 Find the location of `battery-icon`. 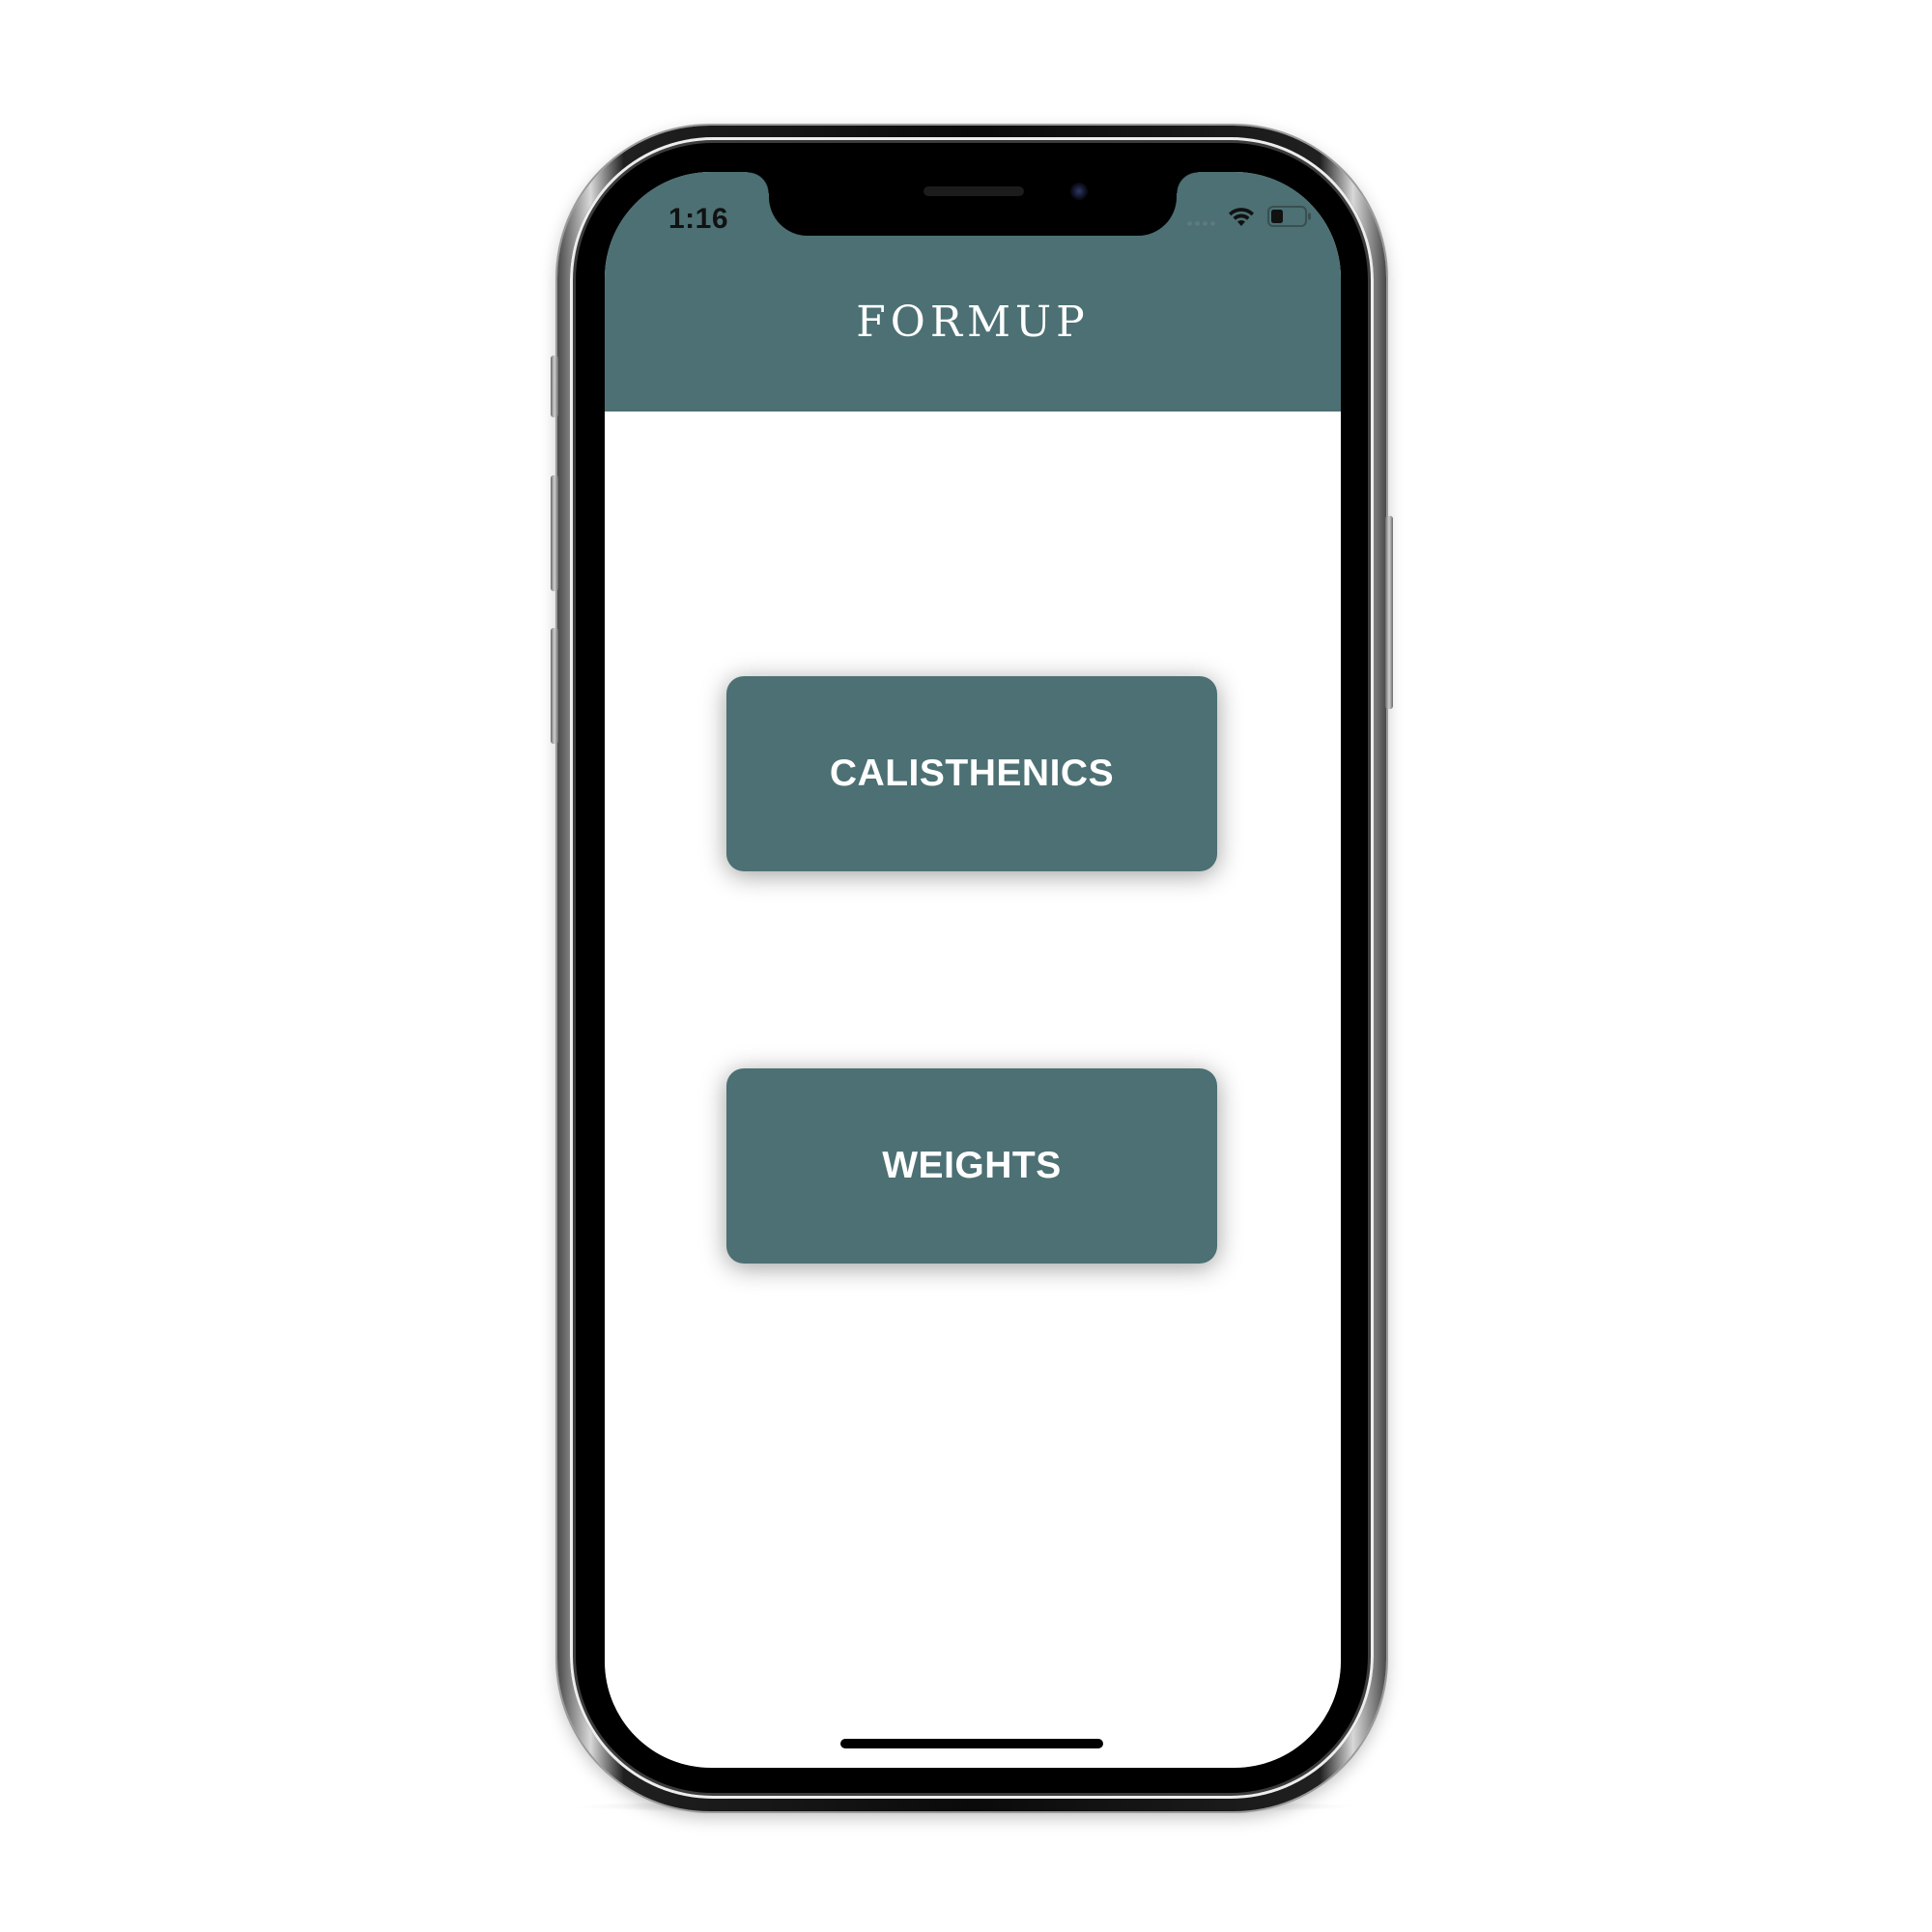

battery-icon is located at coordinates (1289, 216).